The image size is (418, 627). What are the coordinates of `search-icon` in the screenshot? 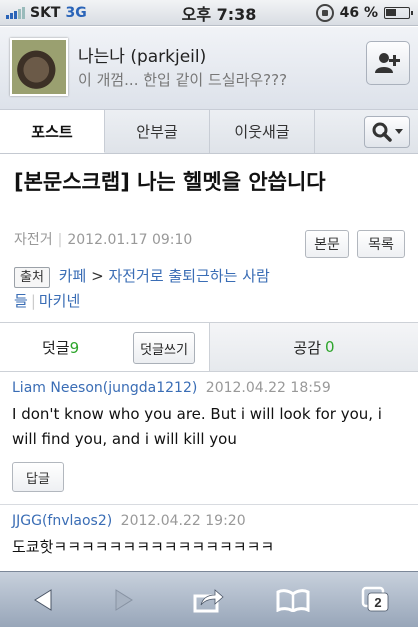 It's located at (382, 132).